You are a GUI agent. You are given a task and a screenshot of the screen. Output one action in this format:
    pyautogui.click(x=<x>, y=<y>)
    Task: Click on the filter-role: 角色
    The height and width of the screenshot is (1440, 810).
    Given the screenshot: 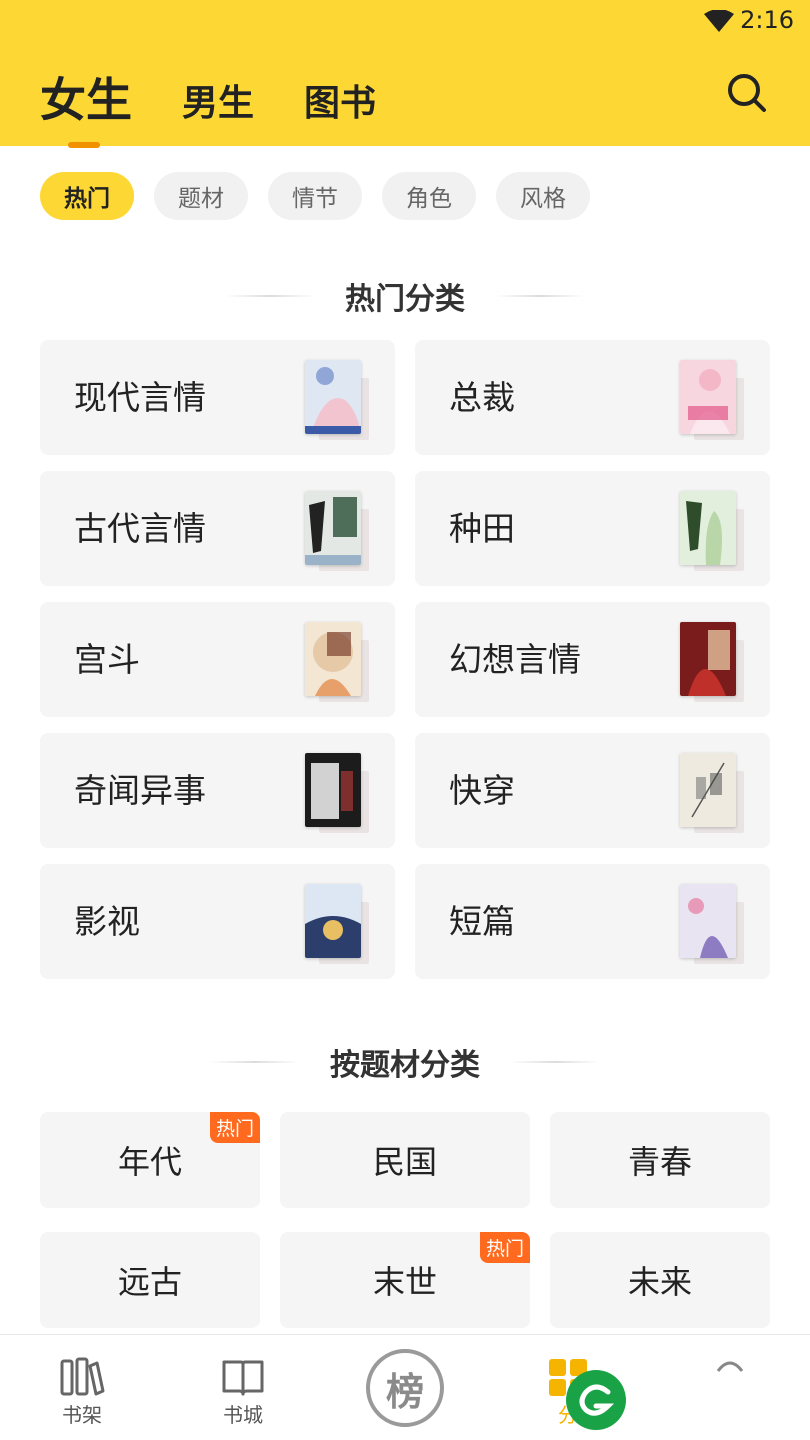 What is the action you would take?
    pyautogui.click(x=429, y=196)
    